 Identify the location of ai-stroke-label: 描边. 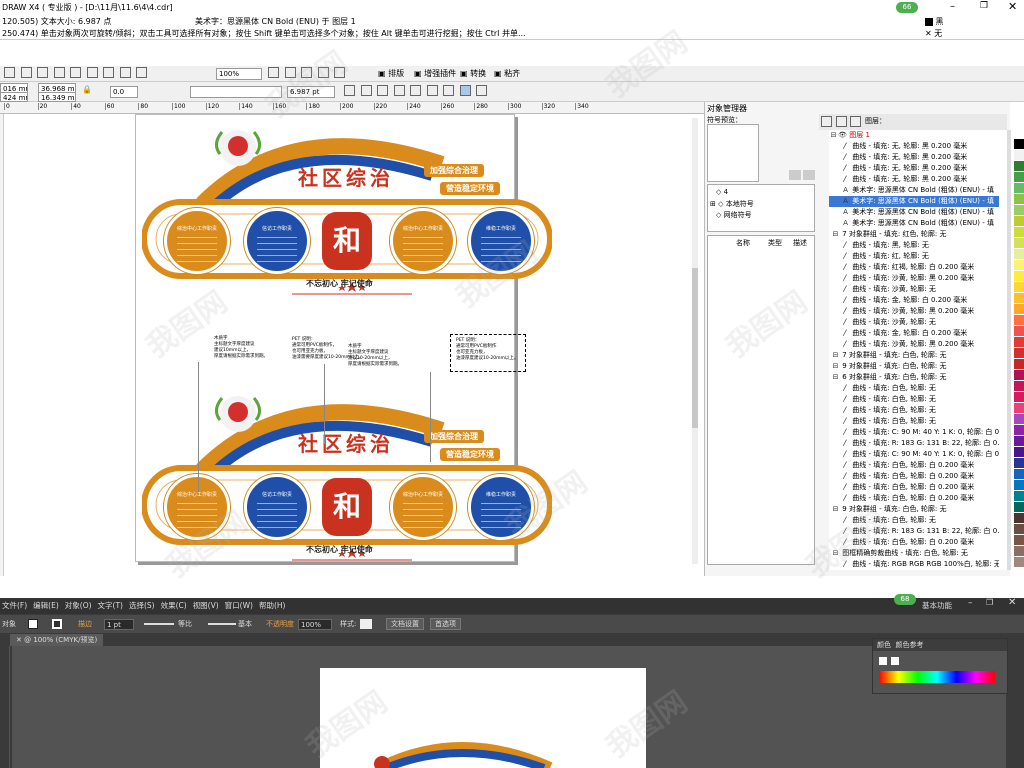
(85, 624).